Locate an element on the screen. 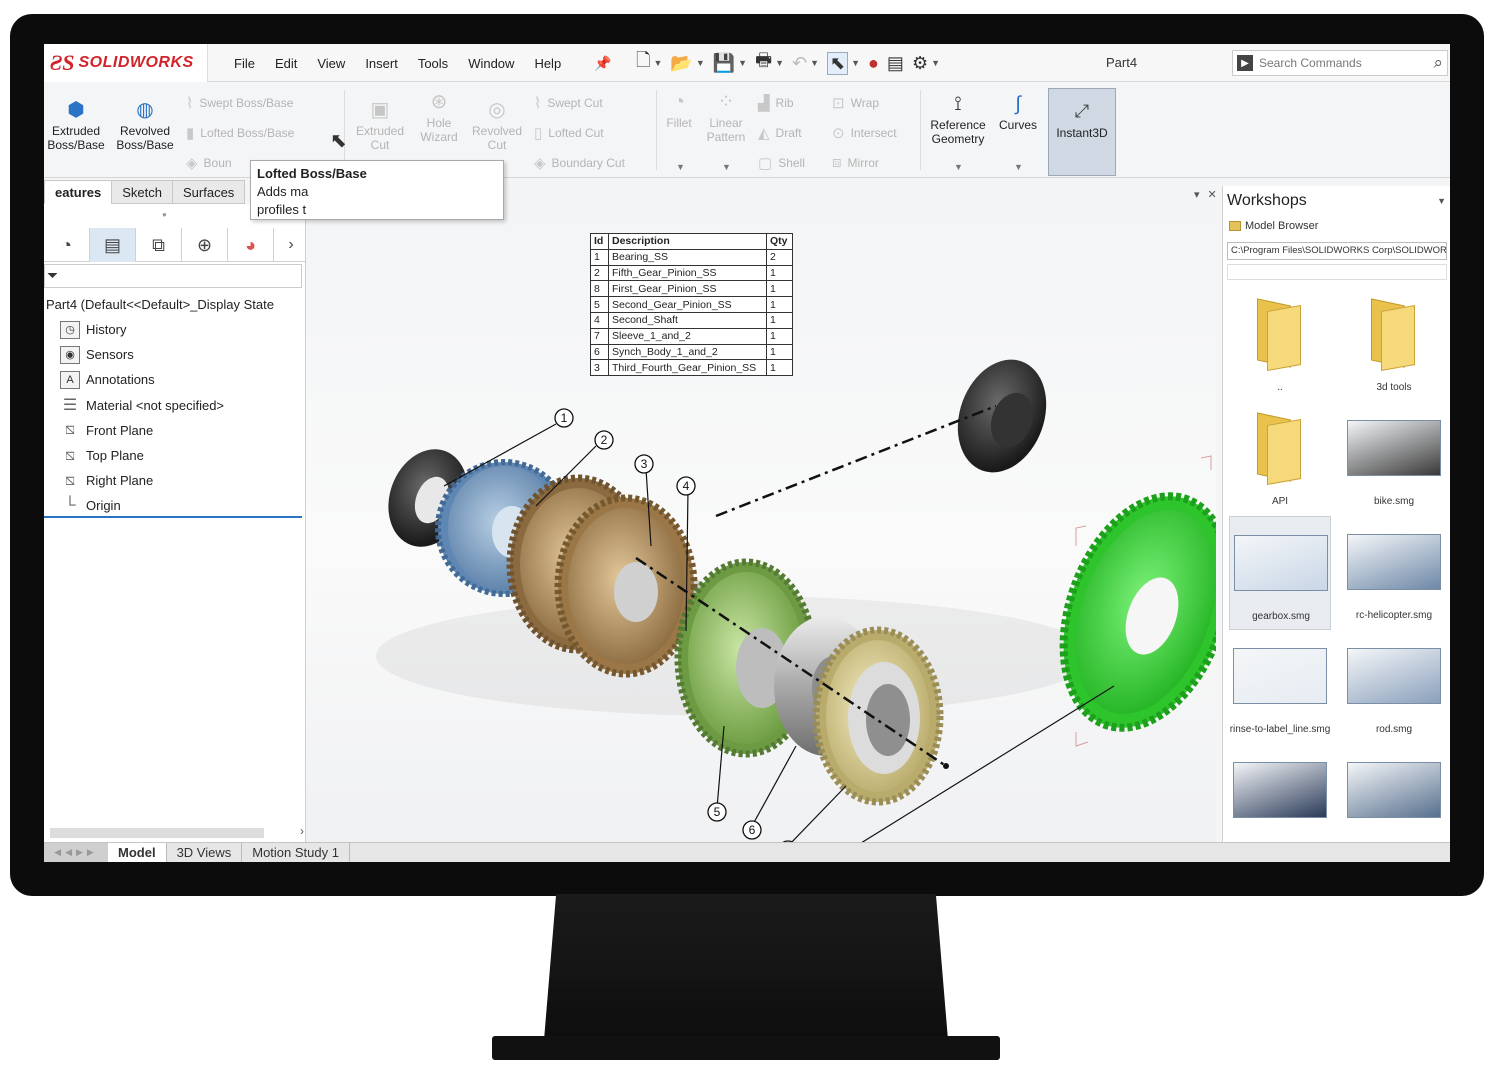 This screenshot has width=1500, height=1071. bom-row: 6 Synch_Body_1_and_2 1 is located at coordinates (691, 352).